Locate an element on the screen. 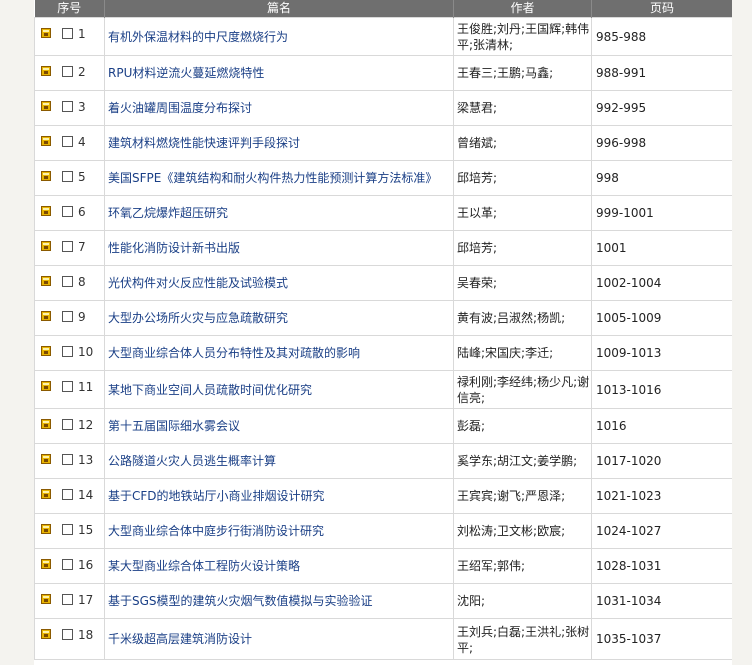 Image resolution: width=752 pixels, height=665 pixels. seq-cell: 8 is located at coordinates (69, 283).